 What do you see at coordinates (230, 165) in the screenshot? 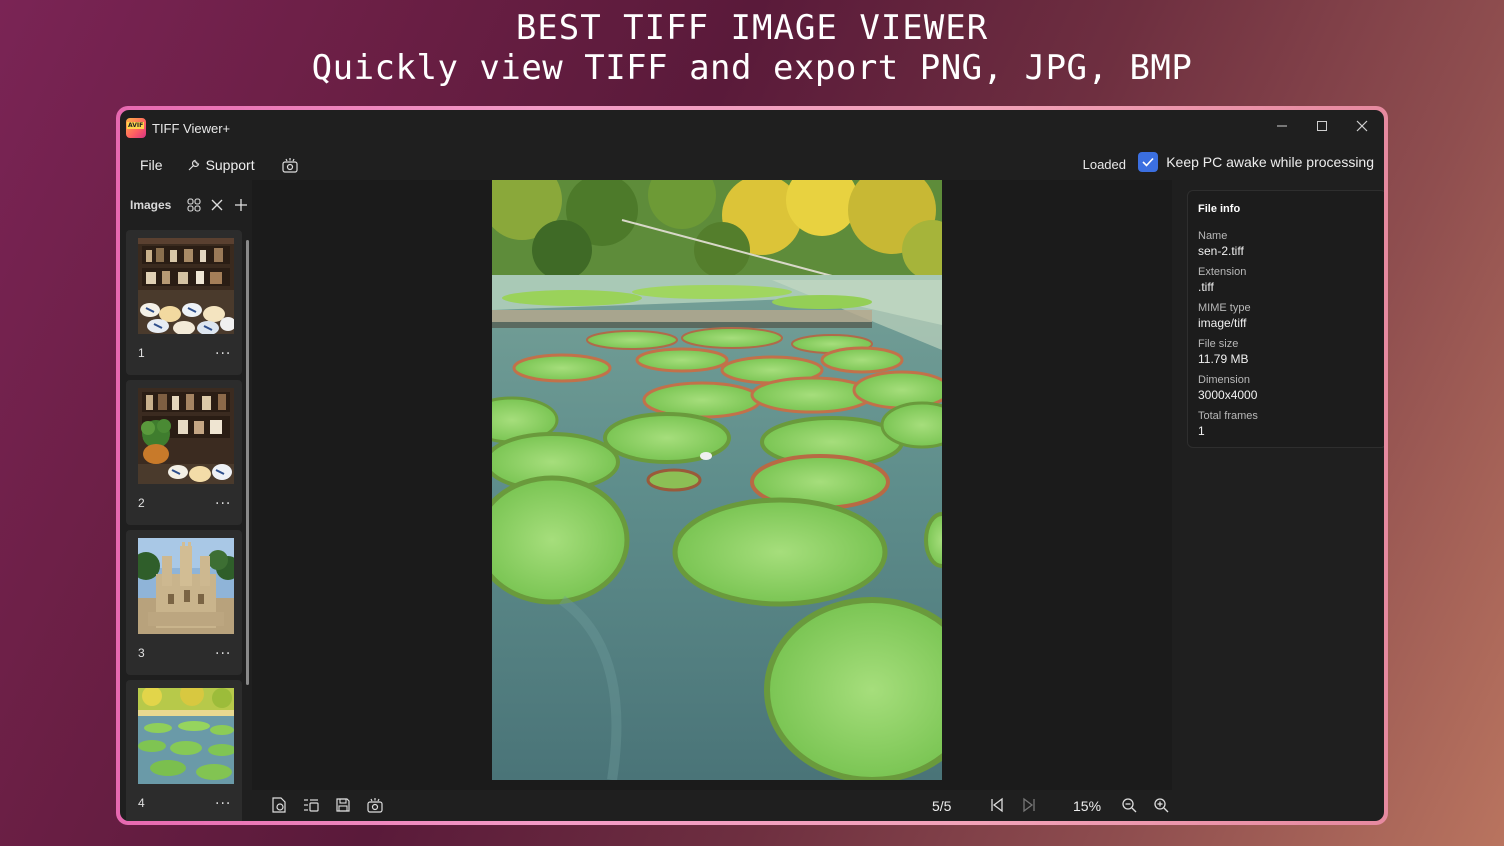
I see `menu-support-label: Support` at bounding box center [230, 165].